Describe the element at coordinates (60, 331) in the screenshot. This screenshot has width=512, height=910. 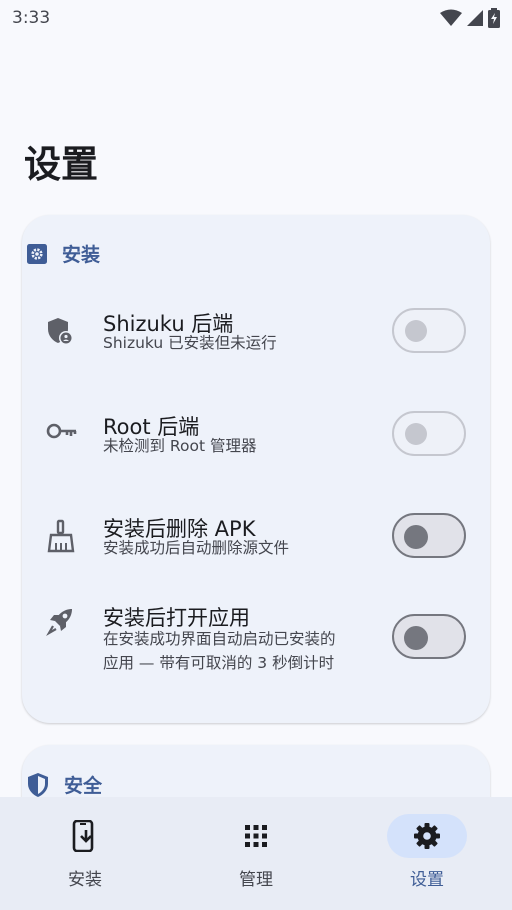
I see `shield-user-icon` at that location.